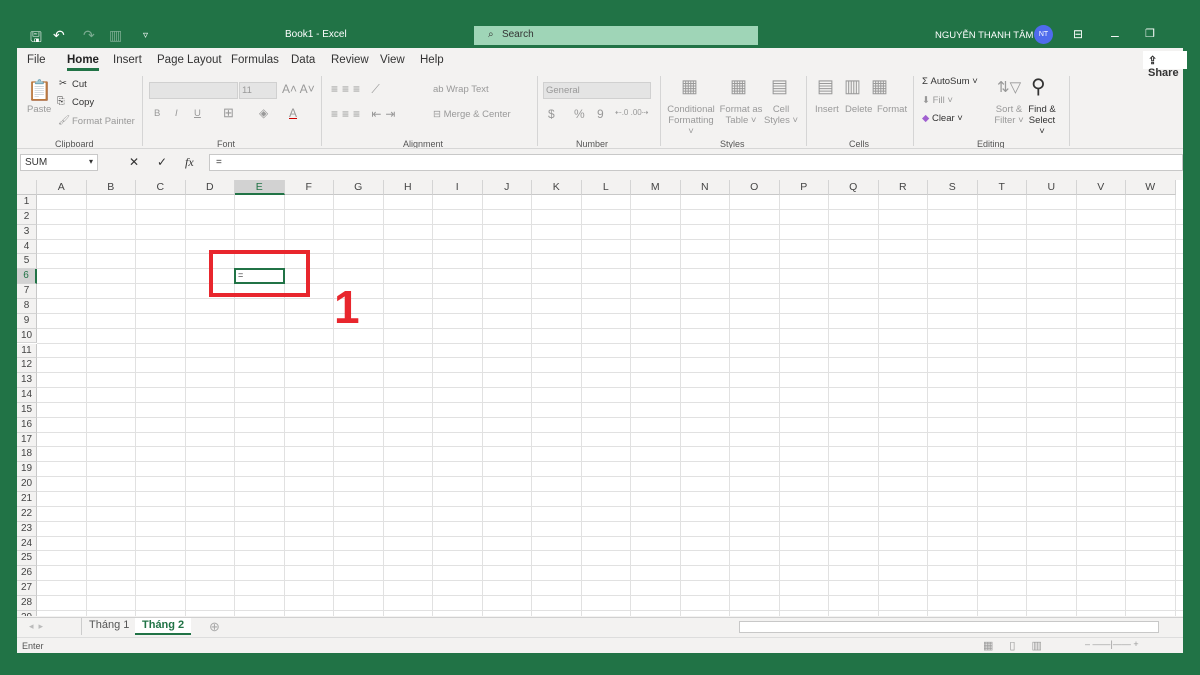 The image size is (1200, 675). Describe the element at coordinates (27, 484) in the screenshot. I see `row-header: 20` at that location.